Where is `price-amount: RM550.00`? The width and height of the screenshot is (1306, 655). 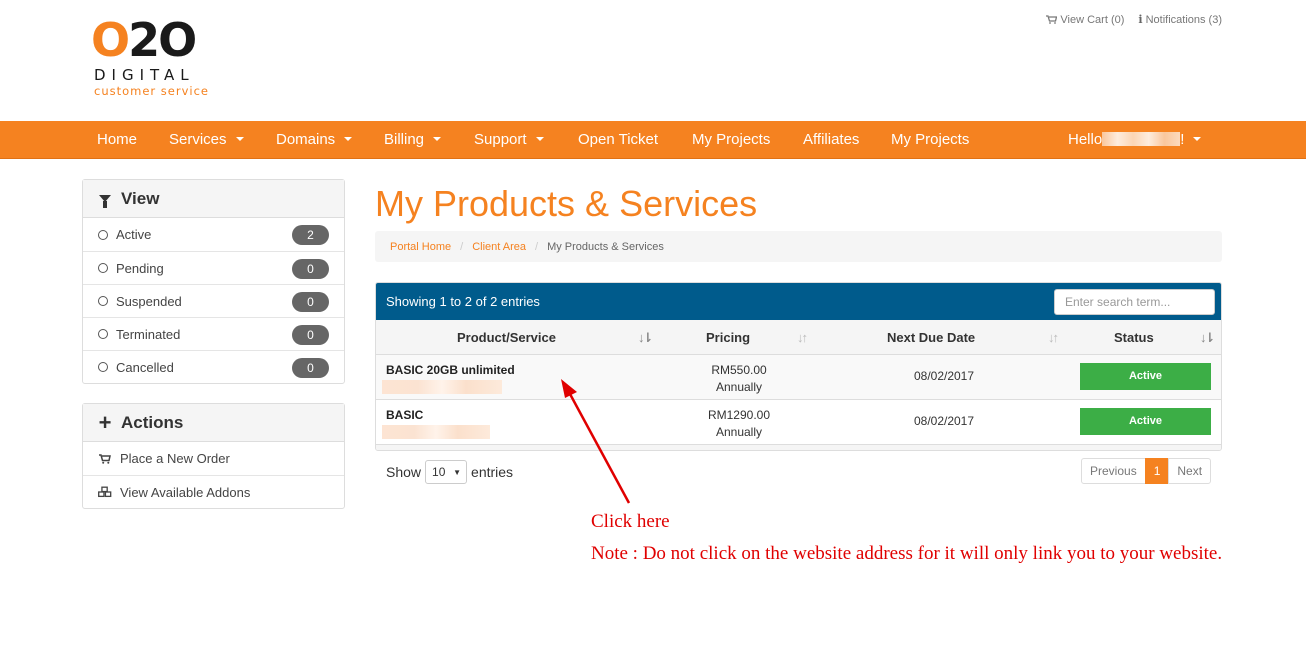
price-amount: RM550.00 is located at coordinates (739, 370).